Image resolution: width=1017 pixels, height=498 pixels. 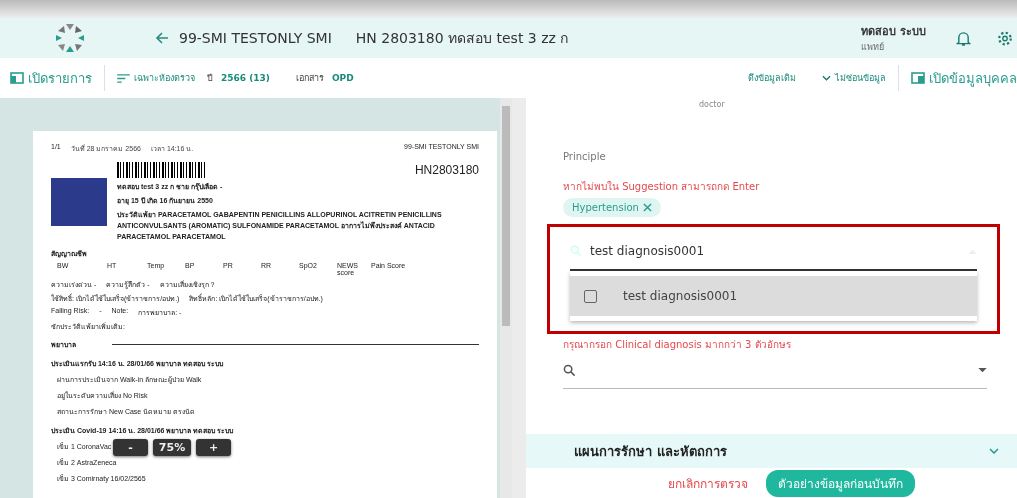 What do you see at coordinates (826, 78) in the screenshot?
I see `chevron-down-icon` at bounding box center [826, 78].